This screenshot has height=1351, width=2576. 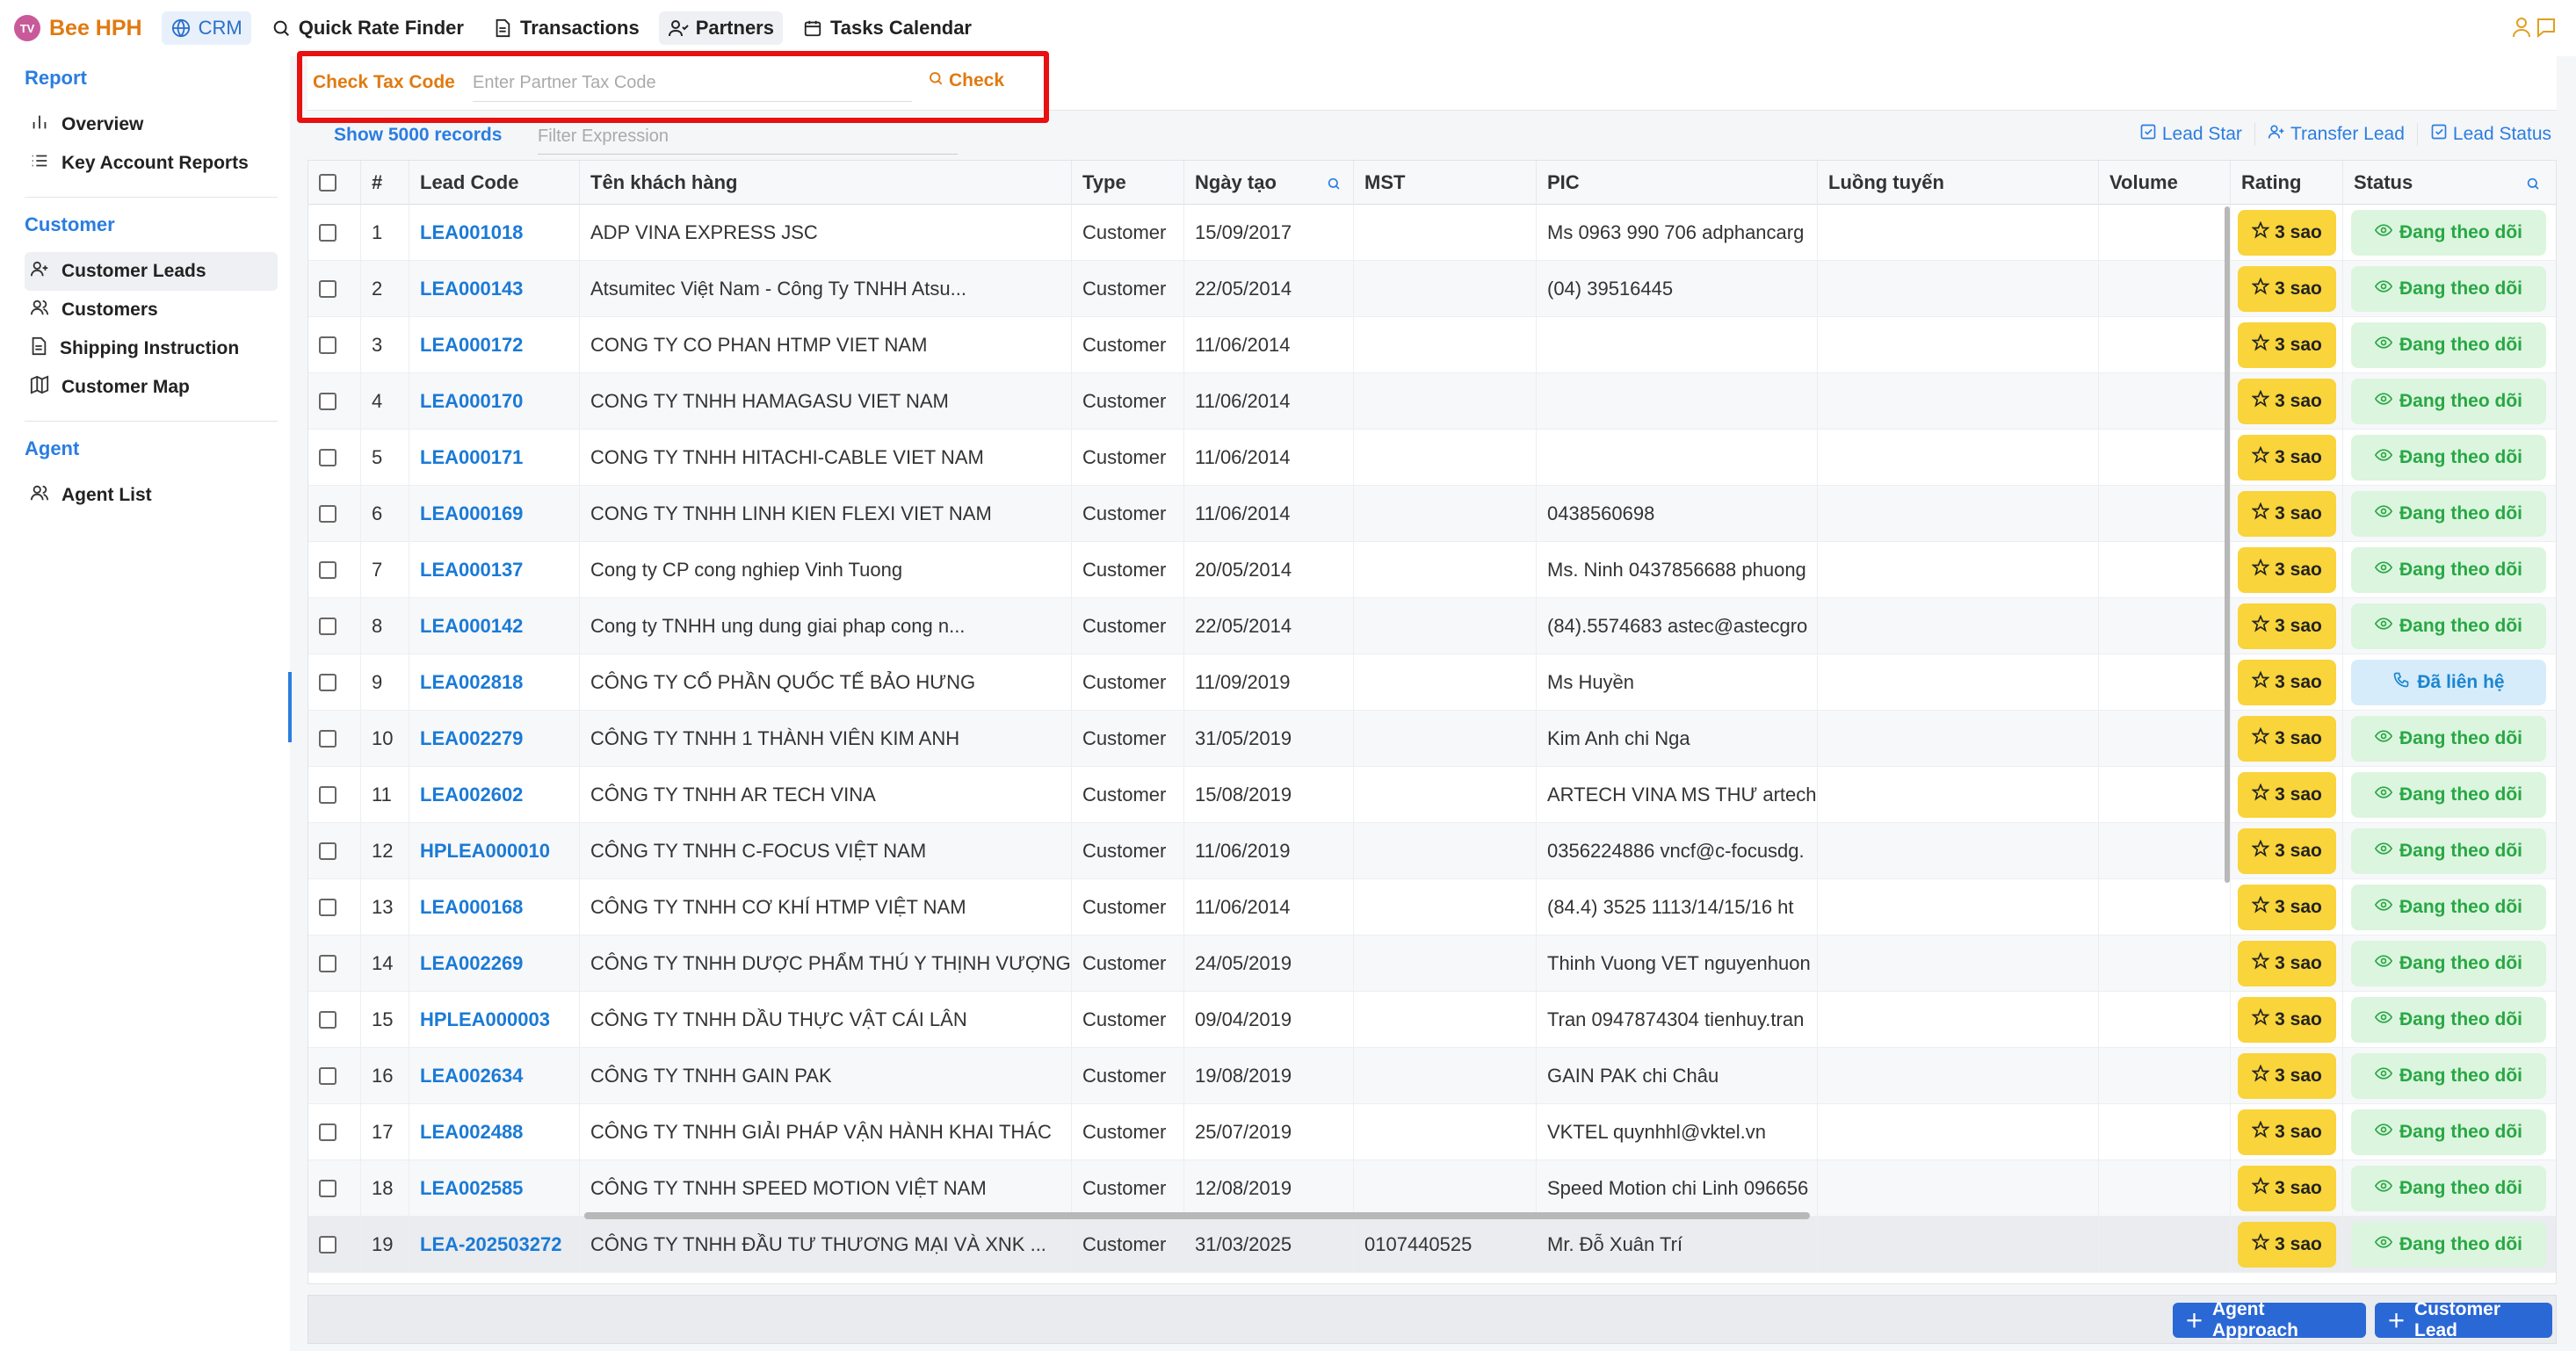 I want to click on col-header-rating: Rating, so click(x=2287, y=183).